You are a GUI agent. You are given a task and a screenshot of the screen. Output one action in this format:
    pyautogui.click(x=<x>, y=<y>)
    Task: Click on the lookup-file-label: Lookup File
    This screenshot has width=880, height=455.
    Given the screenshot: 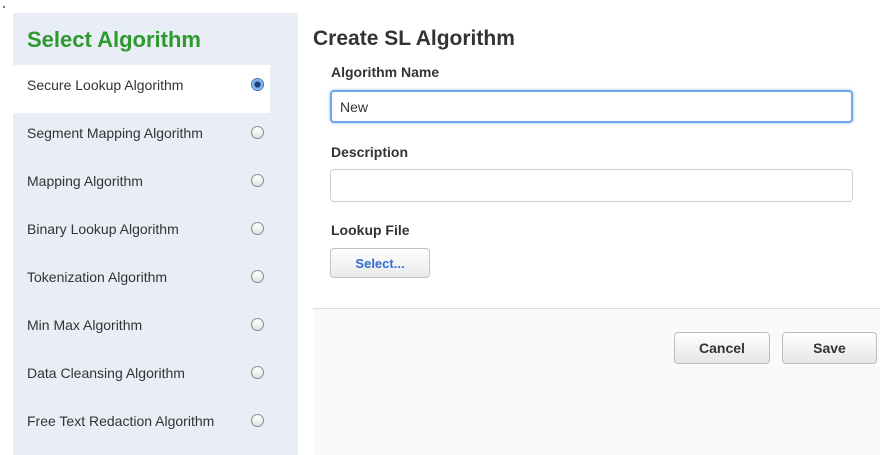 What is the action you would take?
    pyautogui.click(x=370, y=230)
    